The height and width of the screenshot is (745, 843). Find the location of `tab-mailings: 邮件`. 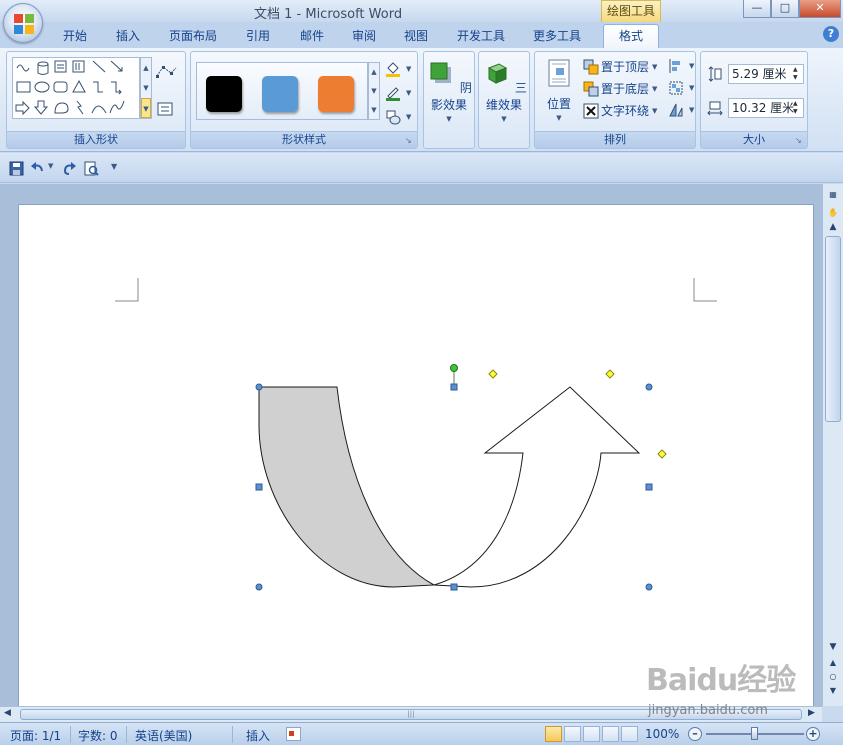

tab-mailings: 邮件 is located at coordinates (312, 36).